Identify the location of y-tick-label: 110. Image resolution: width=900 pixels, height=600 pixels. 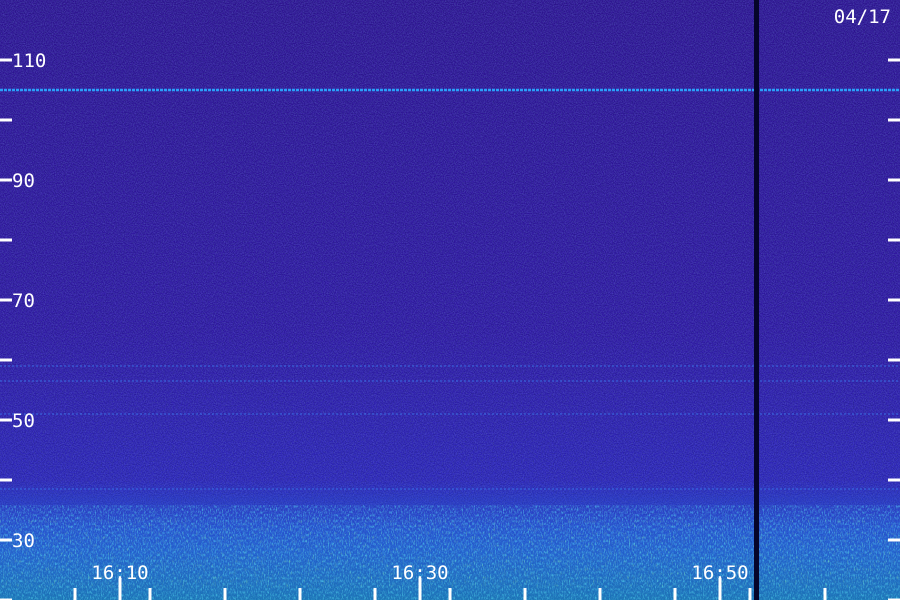
(29, 61).